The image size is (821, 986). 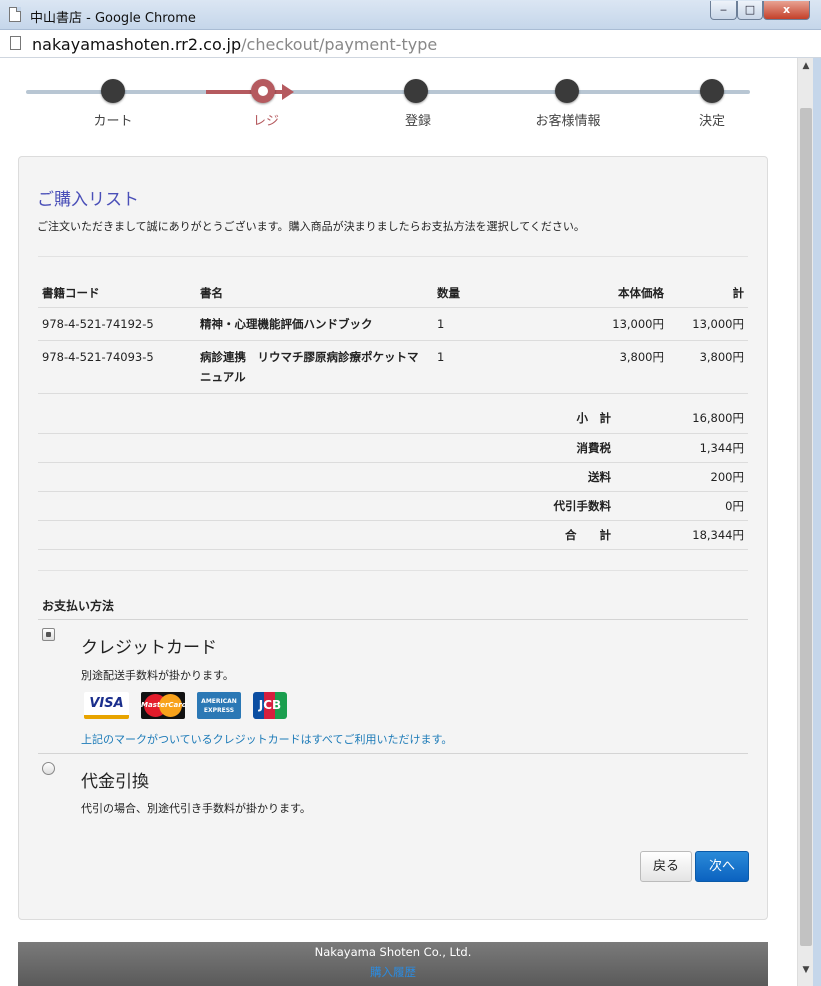 What do you see at coordinates (722, 866) in the screenshot?
I see `next-button: 次へ` at bounding box center [722, 866].